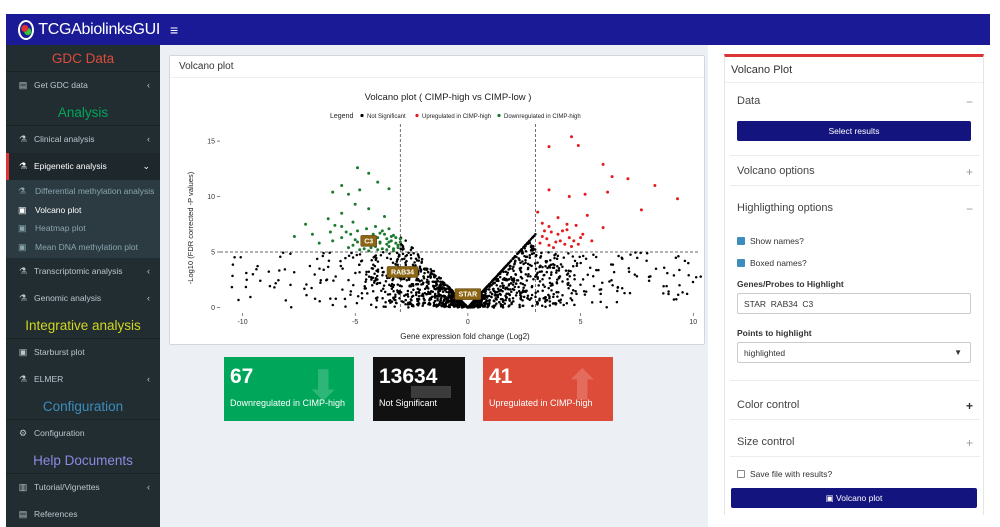  Describe the element at coordinates (83, 228) in the screenshot. I see `sidebar-subitem-heatmap-plot: ▣ Heatmap plot` at that location.